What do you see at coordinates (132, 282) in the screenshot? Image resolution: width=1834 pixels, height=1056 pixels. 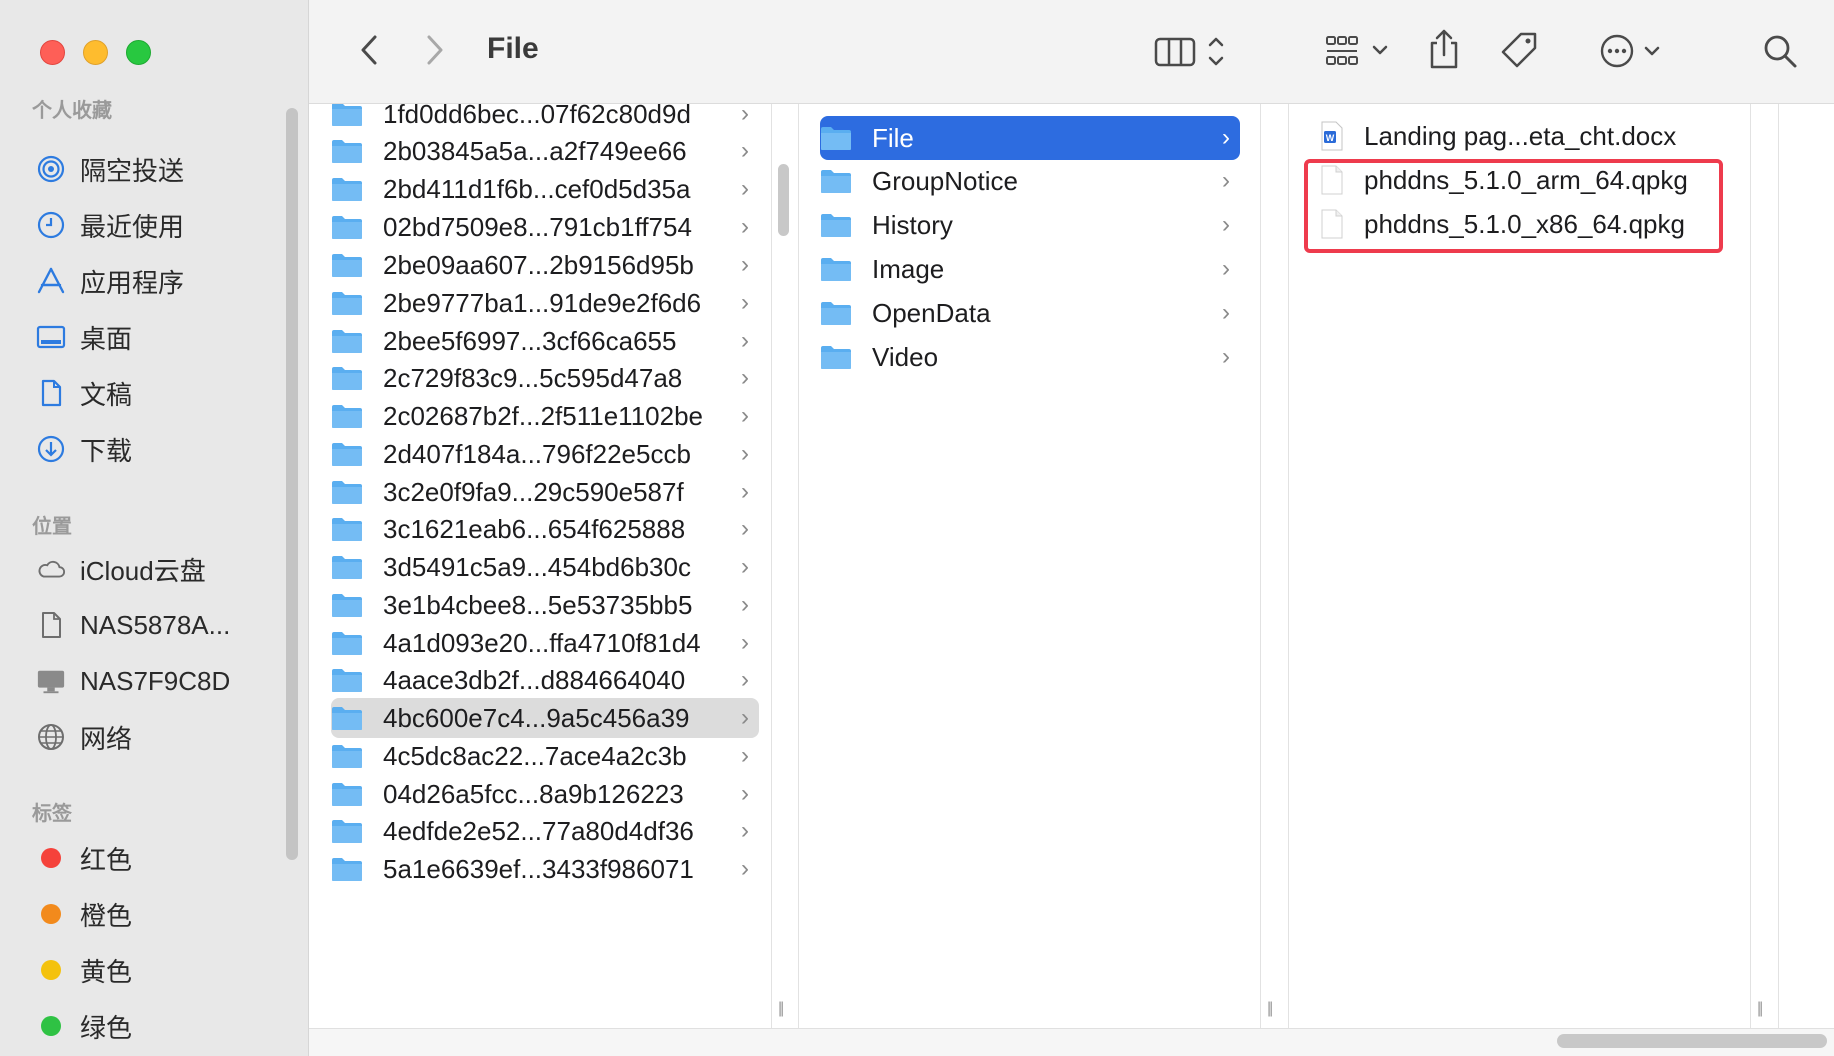 I see `sidebar-item-label: 应用程序` at bounding box center [132, 282].